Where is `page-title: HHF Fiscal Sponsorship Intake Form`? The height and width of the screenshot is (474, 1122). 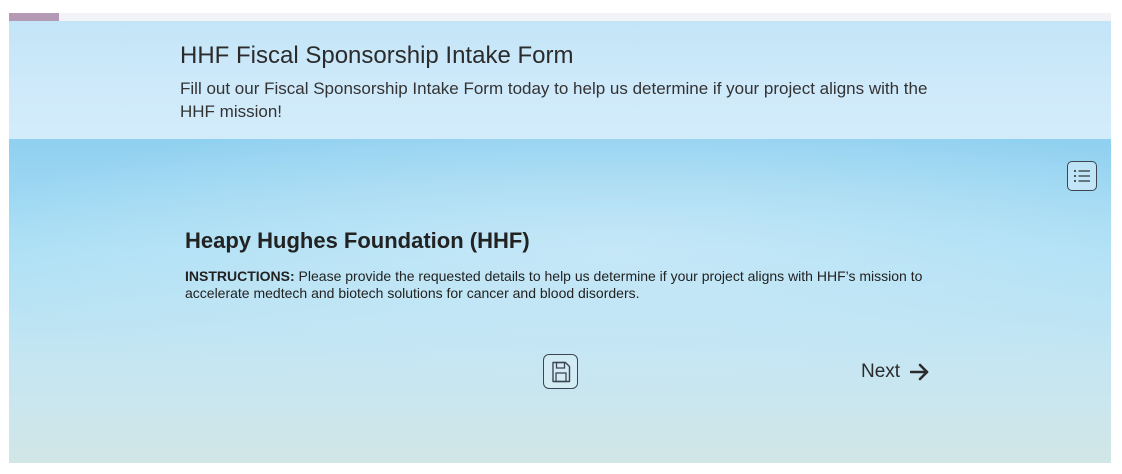
page-title: HHF Fiscal Sponsorship Intake Form is located at coordinates (377, 55).